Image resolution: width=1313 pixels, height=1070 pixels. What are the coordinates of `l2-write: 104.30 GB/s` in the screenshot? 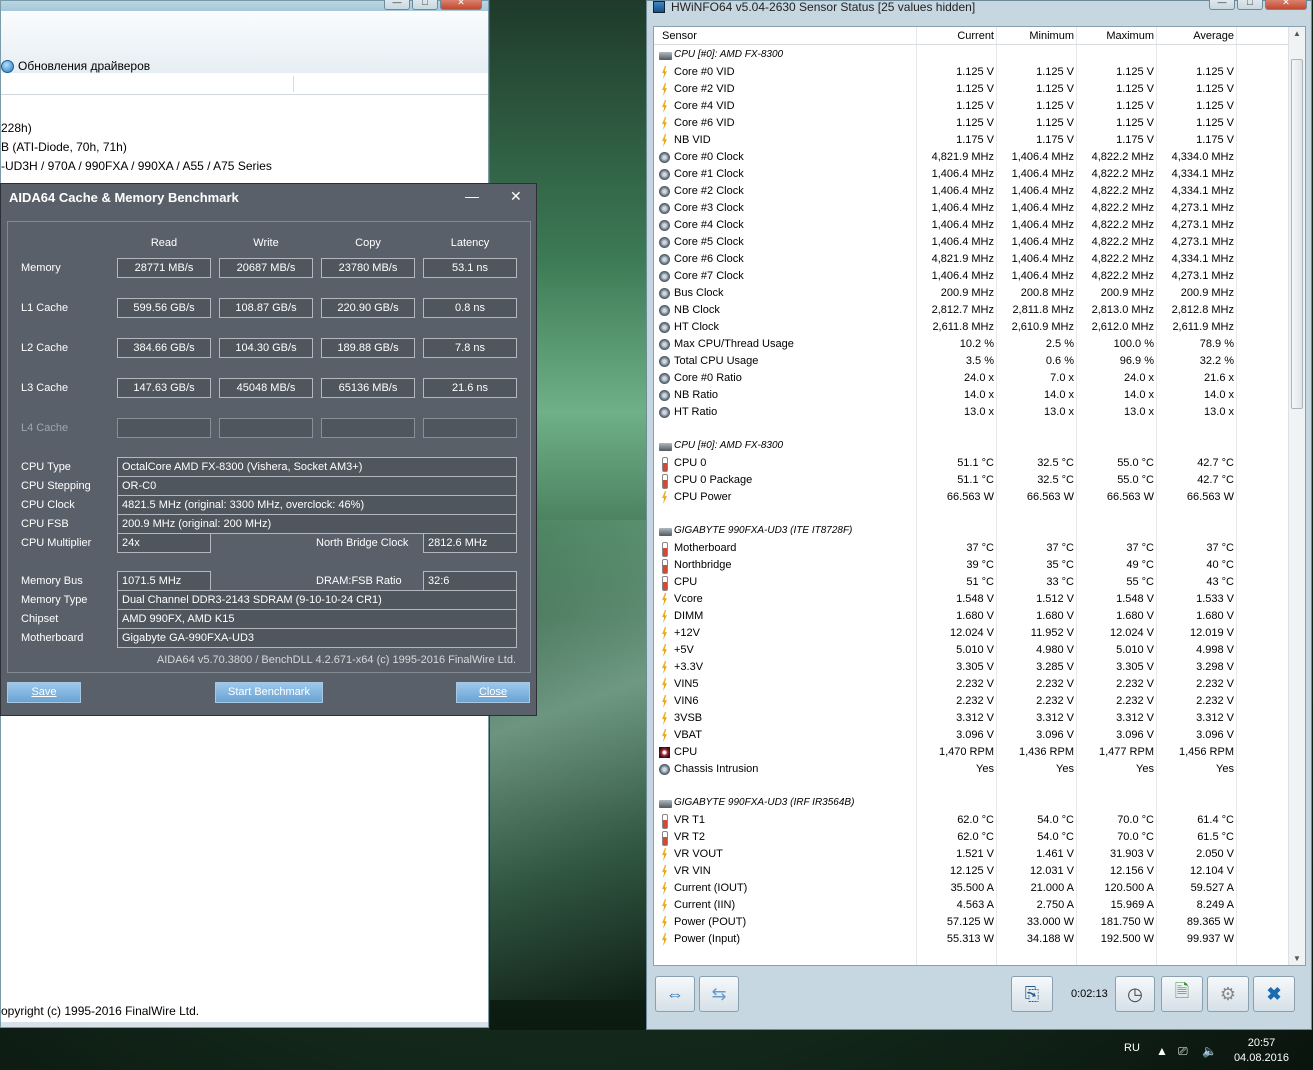 It's located at (266, 348).